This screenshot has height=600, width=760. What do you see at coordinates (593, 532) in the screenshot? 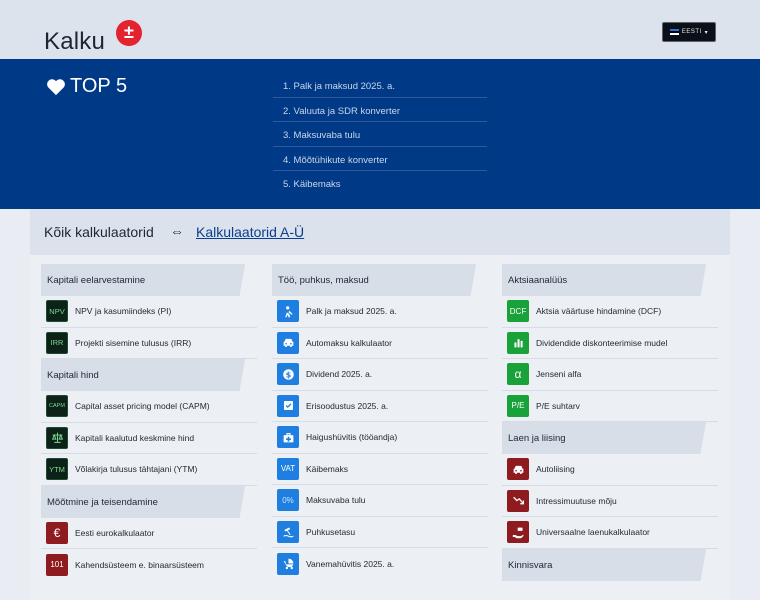
I see `item-label: Universaalne laenukalkulaator` at bounding box center [593, 532].